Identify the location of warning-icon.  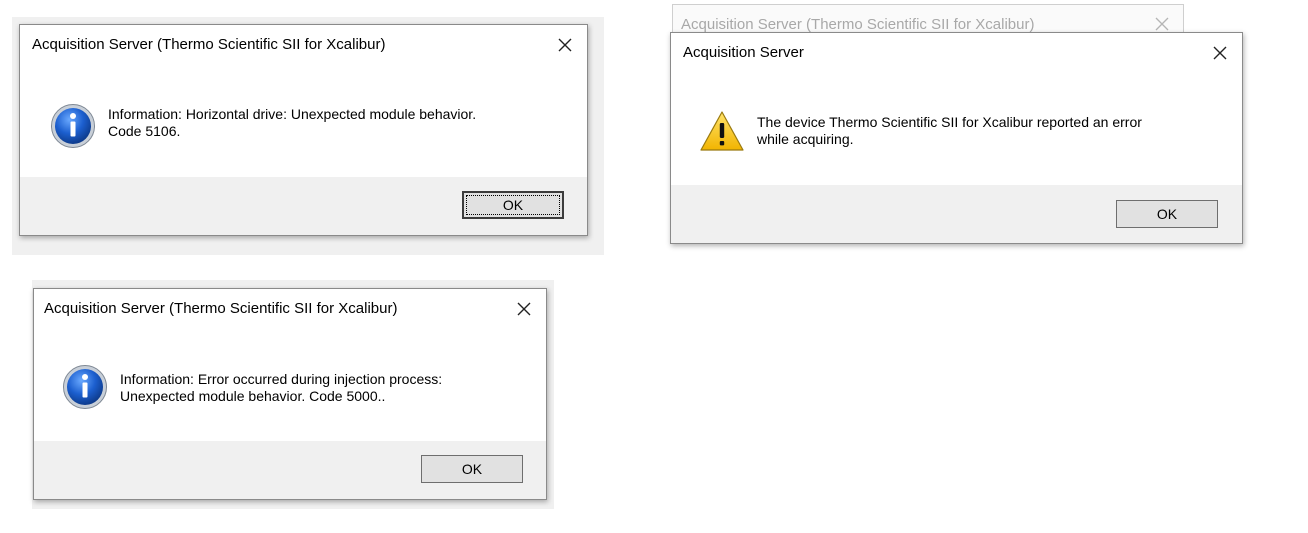
(722, 131).